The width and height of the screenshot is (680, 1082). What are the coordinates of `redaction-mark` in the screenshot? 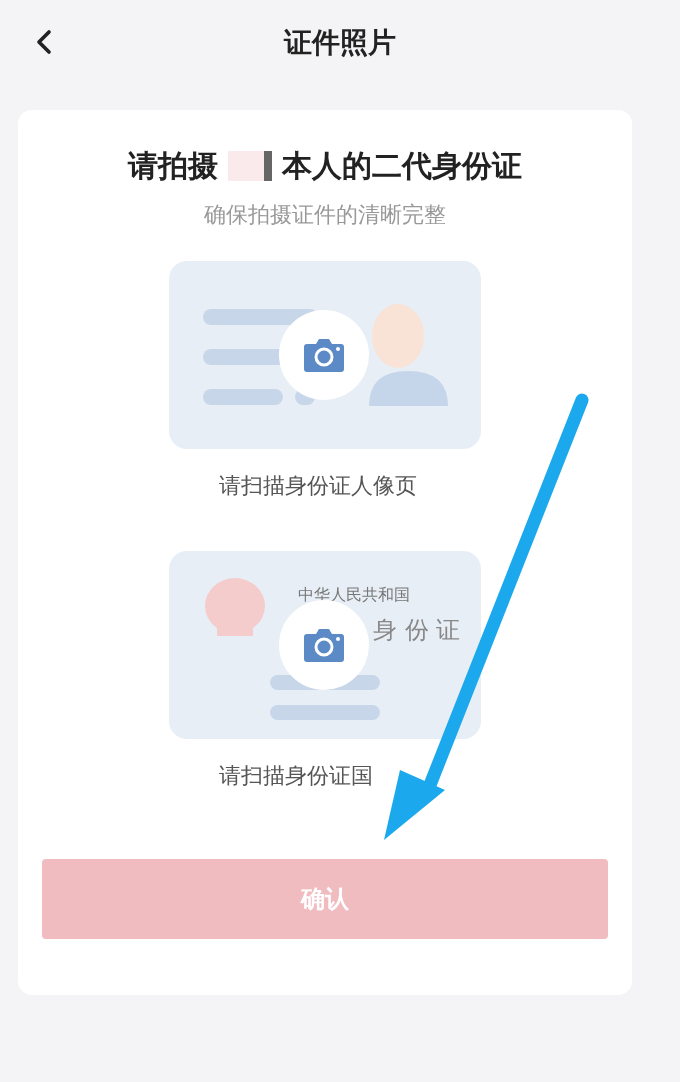 It's located at (250, 166).